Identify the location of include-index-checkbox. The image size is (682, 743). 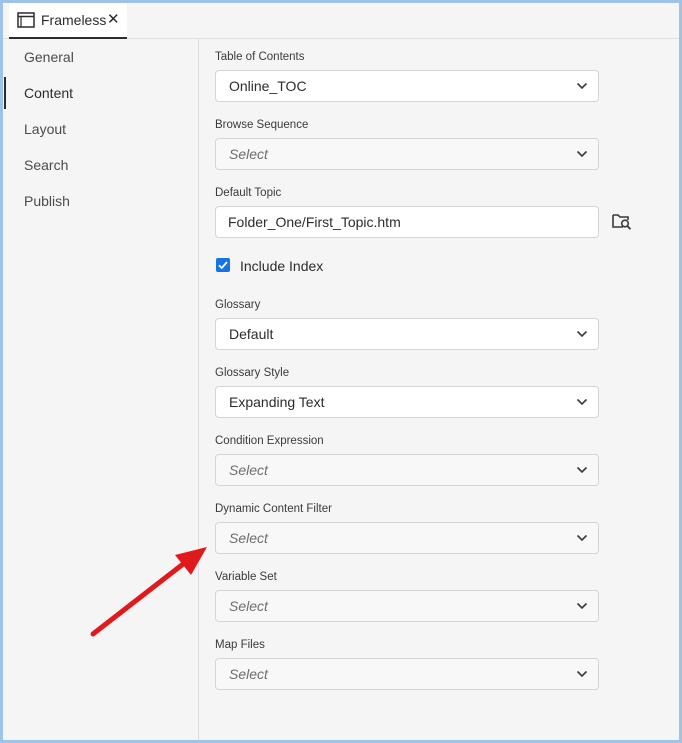
(223, 265).